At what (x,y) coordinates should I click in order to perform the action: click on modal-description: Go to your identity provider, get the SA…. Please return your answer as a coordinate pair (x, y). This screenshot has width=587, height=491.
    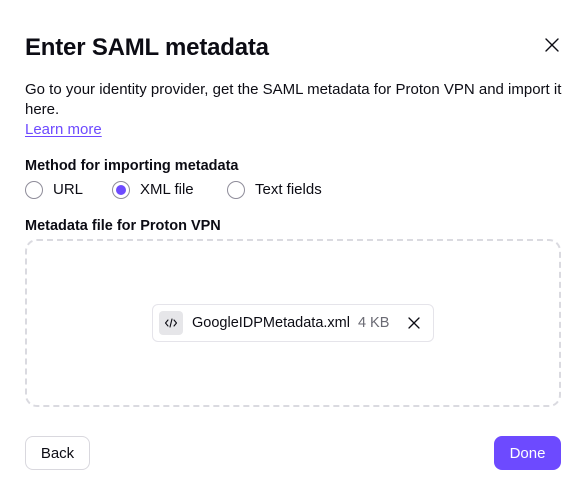
    Looking at the image, I should click on (293, 99).